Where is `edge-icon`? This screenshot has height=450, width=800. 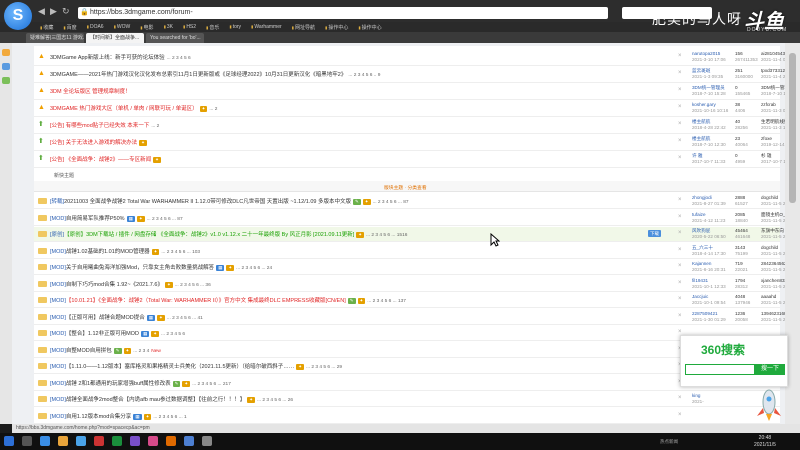
edge-icon is located at coordinates (45, 441).